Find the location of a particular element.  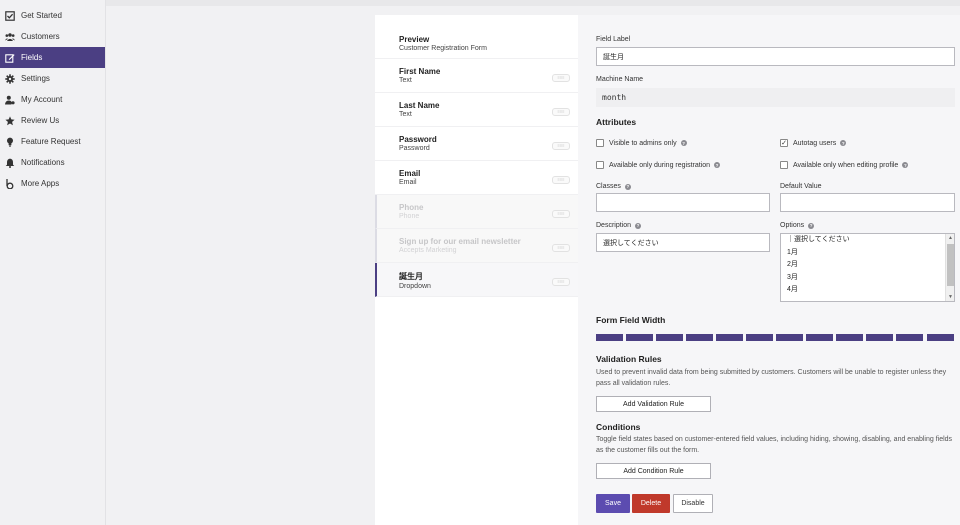

option-line: ｜選択してください is located at coordinates (818, 239).